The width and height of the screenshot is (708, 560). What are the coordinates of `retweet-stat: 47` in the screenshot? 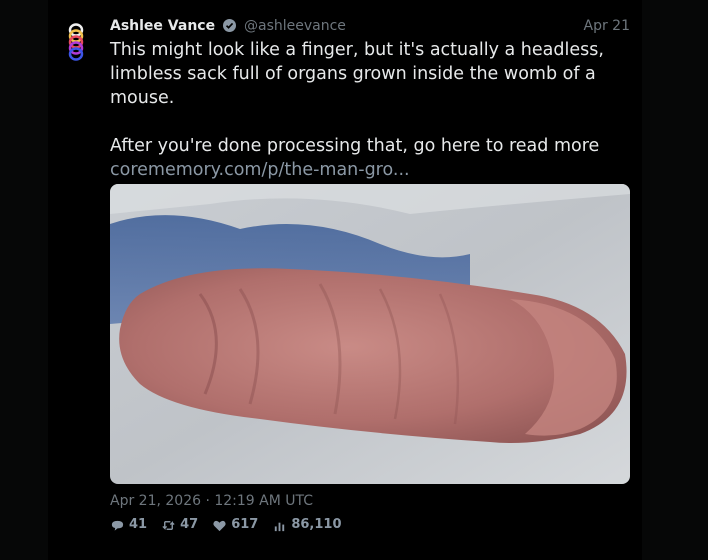 It's located at (179, 525).